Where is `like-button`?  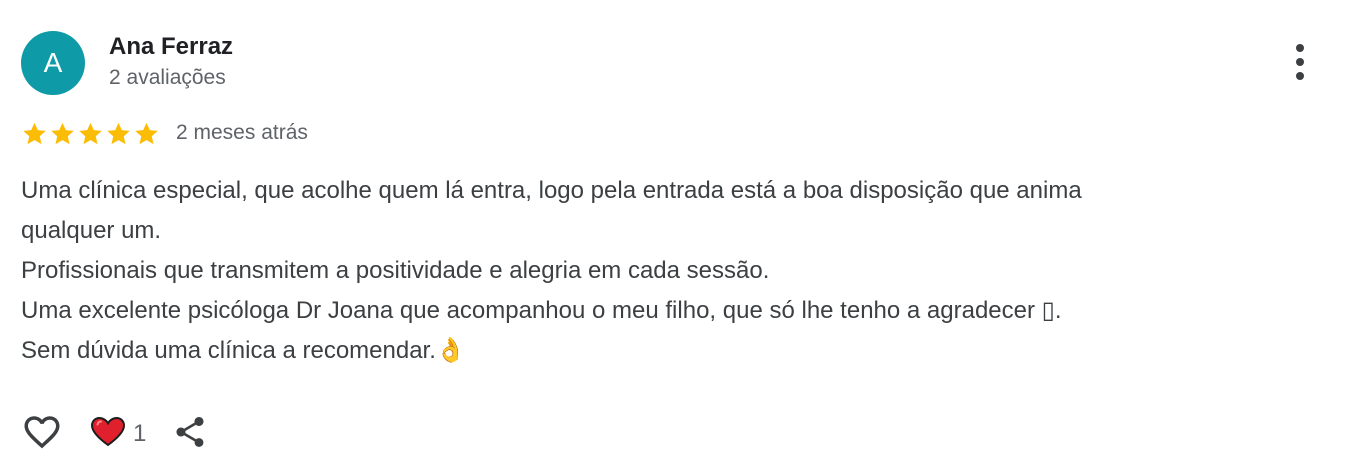 like-button is located at coordinates (42, 434).